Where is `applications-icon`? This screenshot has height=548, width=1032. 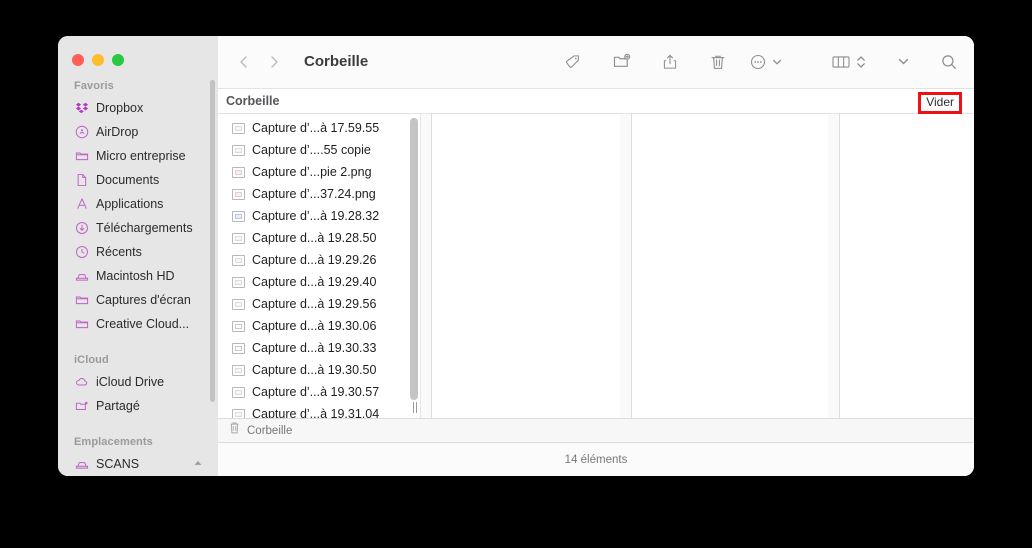 applications-icon is located at coordinates (81, 204).